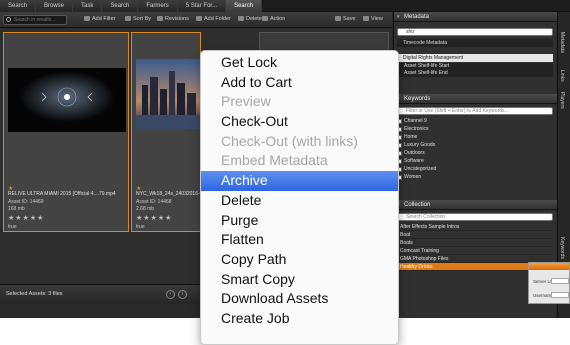 The height and width of the screenshot is (345, 570). What do you see at coordinates (274, 160) in the screenshot?
I see `menu-item-embed-metadata: Embed Metadata` at bounding box center [274, 160].